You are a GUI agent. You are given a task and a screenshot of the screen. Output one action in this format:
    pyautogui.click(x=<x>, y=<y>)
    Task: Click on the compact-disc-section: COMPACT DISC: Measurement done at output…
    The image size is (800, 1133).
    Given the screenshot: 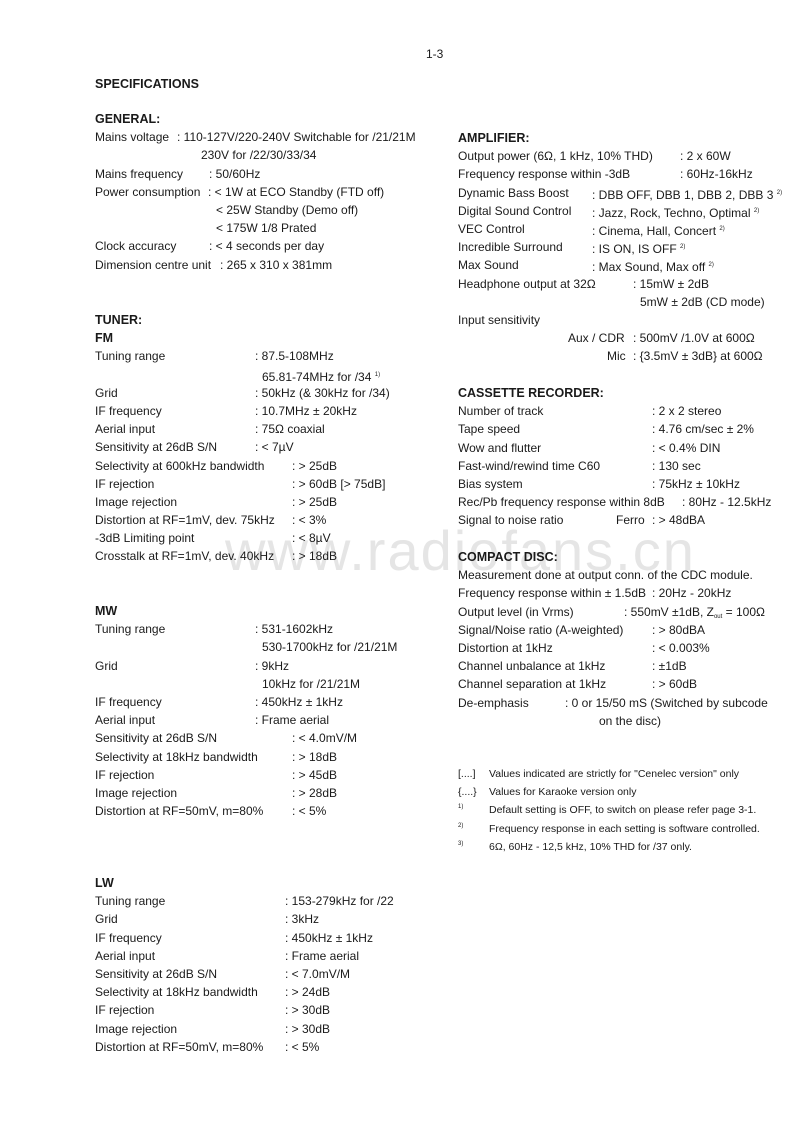 What is the action you would take?
    pyautogui.click(x=628, y=639)
    